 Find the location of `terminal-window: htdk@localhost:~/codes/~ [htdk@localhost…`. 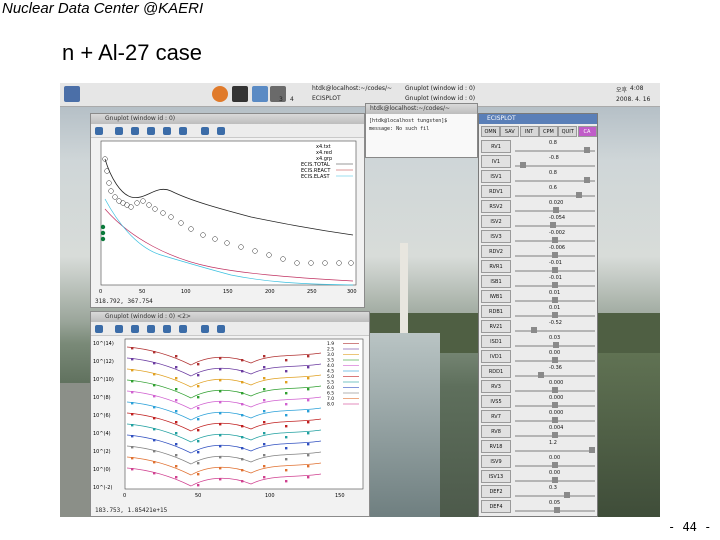

terminal-window: htdk@localhost:~/codes/~ [htdk@localhost… is located at coordinates (421, 130).